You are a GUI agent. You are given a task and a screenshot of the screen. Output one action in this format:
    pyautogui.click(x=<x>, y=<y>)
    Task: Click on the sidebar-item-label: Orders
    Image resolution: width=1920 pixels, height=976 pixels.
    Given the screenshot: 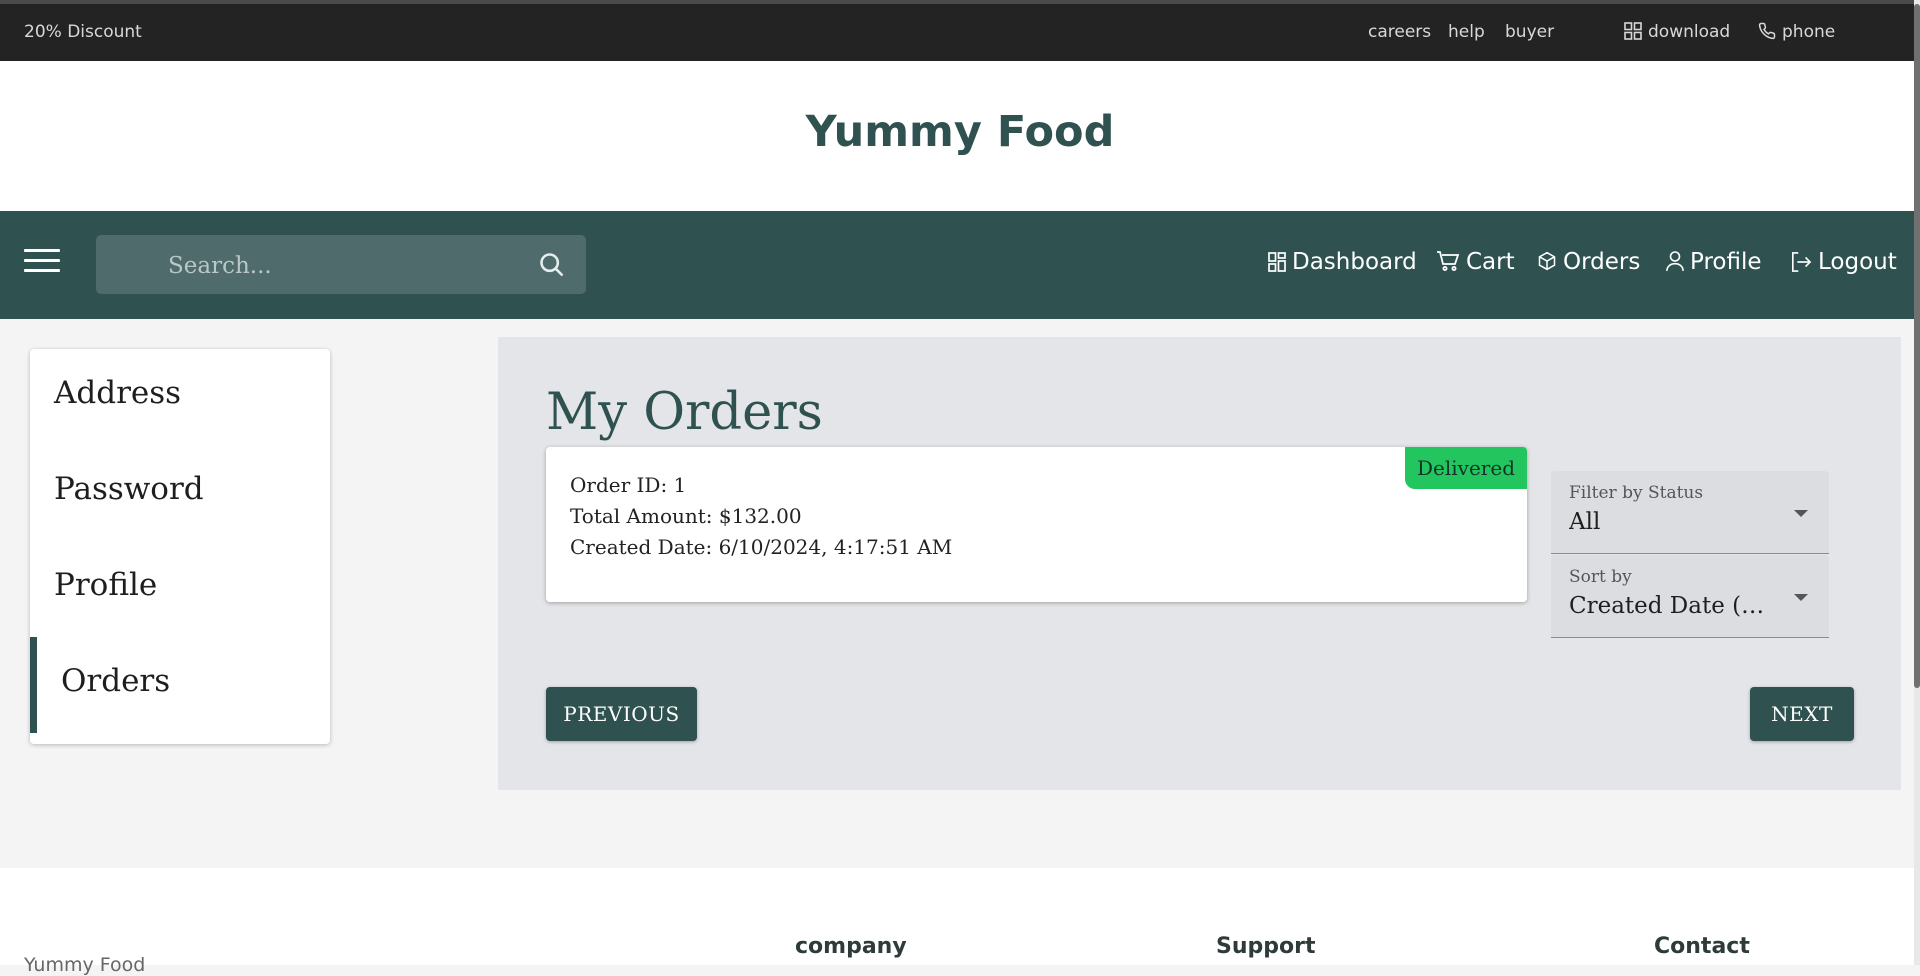 What is the action you would take?
    pyautogui.click(x=116, y=681)
    